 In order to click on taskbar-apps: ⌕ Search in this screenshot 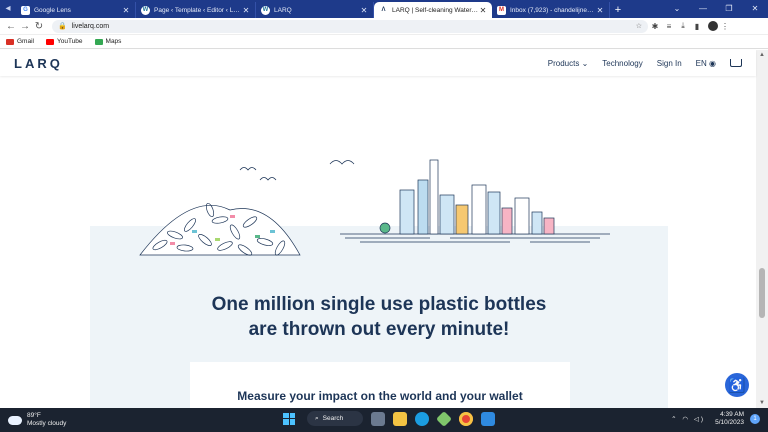, I will do `click(393, 418)`.